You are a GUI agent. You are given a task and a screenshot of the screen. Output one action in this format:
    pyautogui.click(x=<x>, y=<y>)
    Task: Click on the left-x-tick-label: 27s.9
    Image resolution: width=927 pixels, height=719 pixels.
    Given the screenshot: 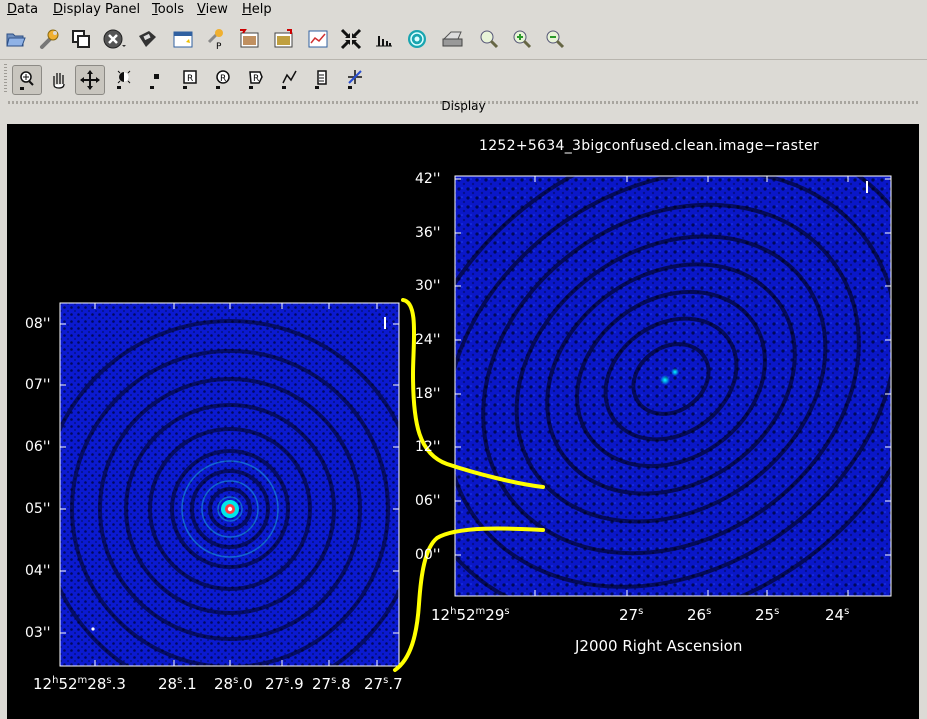 What is the action you would take?
    pyautogui.click(x=284, y=684)
    